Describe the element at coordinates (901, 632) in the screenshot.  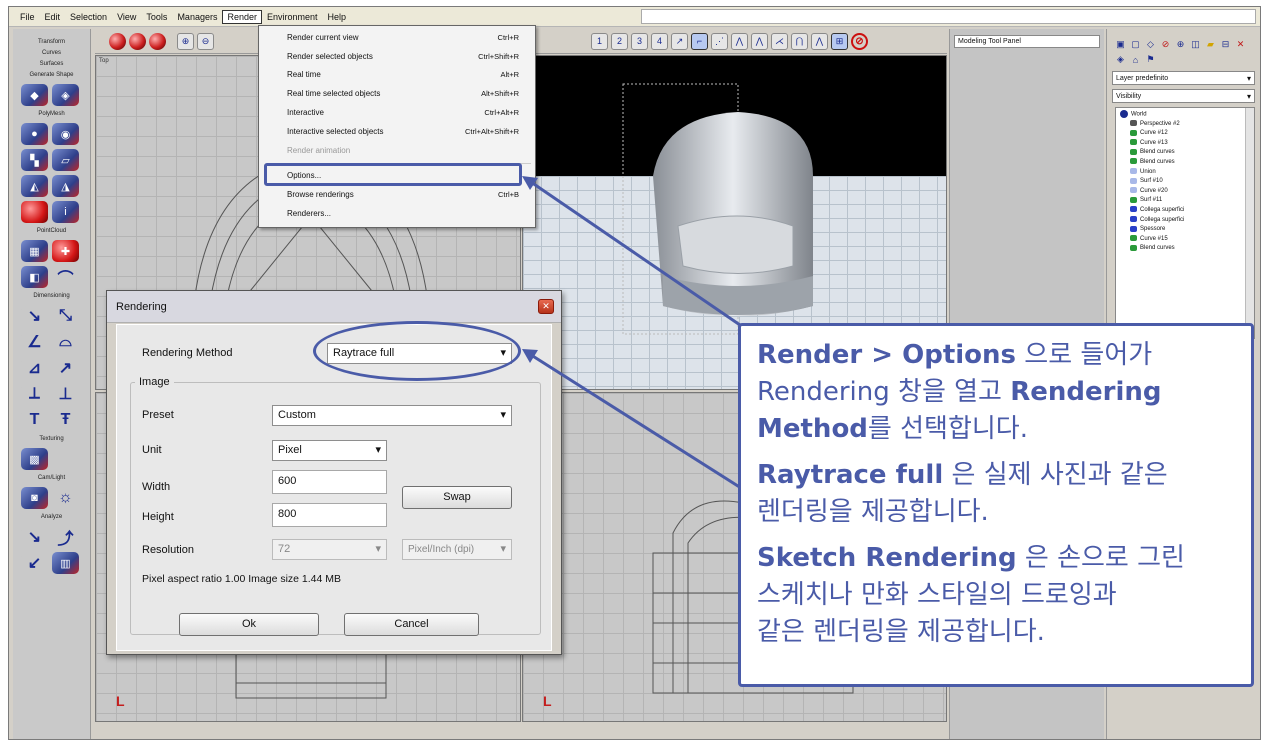
I see `callout-line-8: 같은 렌더링을 제공합니다.` at that location.